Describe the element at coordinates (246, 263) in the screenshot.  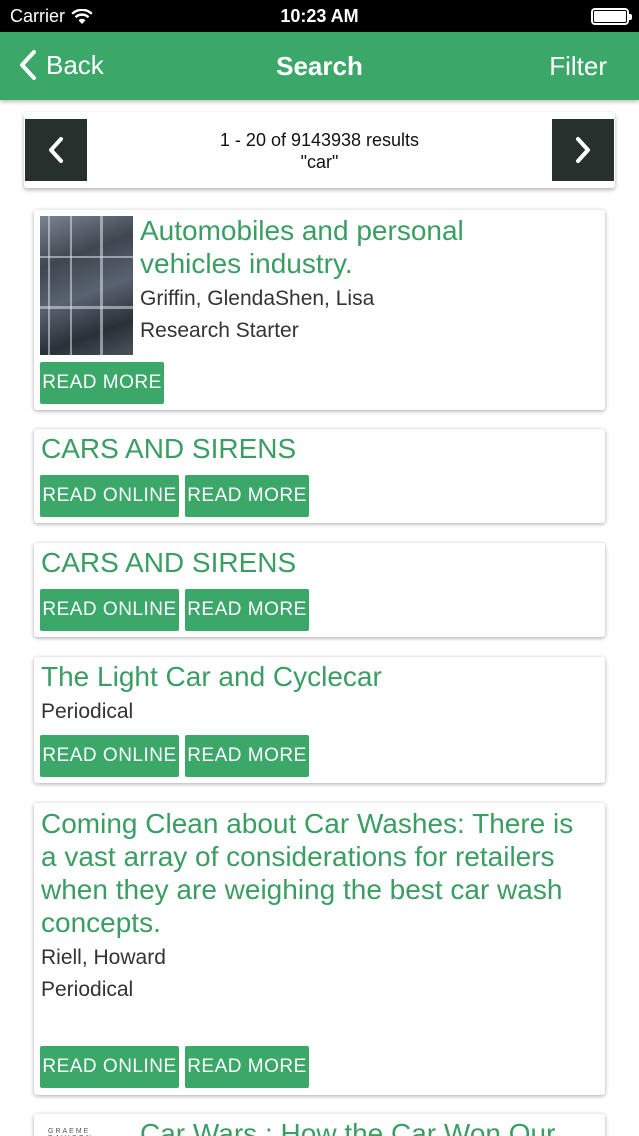
I see `result-title-line: vehicles industry.` at that location.